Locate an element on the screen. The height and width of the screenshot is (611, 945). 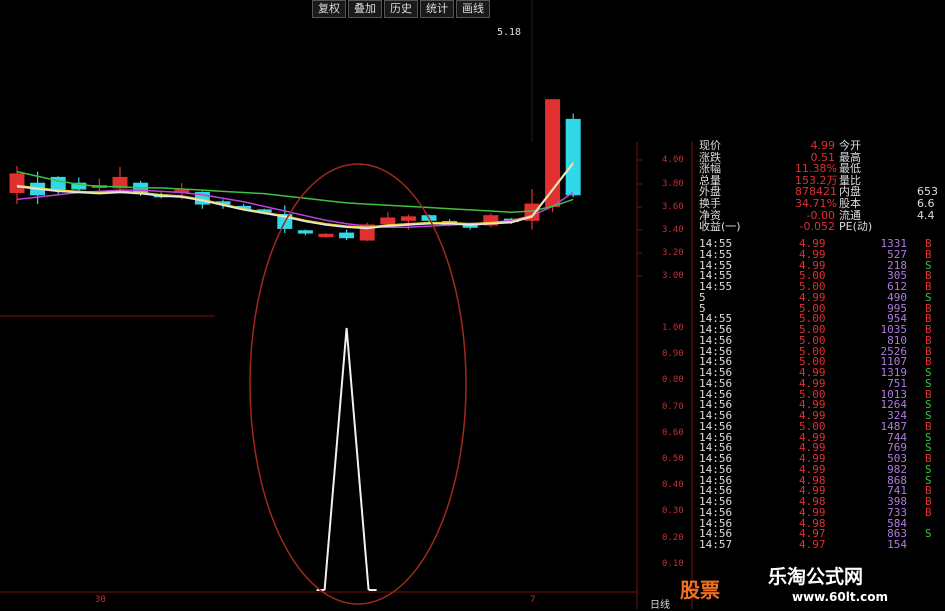
quote-label: 收益(一) is located at coordinates (720, 227).